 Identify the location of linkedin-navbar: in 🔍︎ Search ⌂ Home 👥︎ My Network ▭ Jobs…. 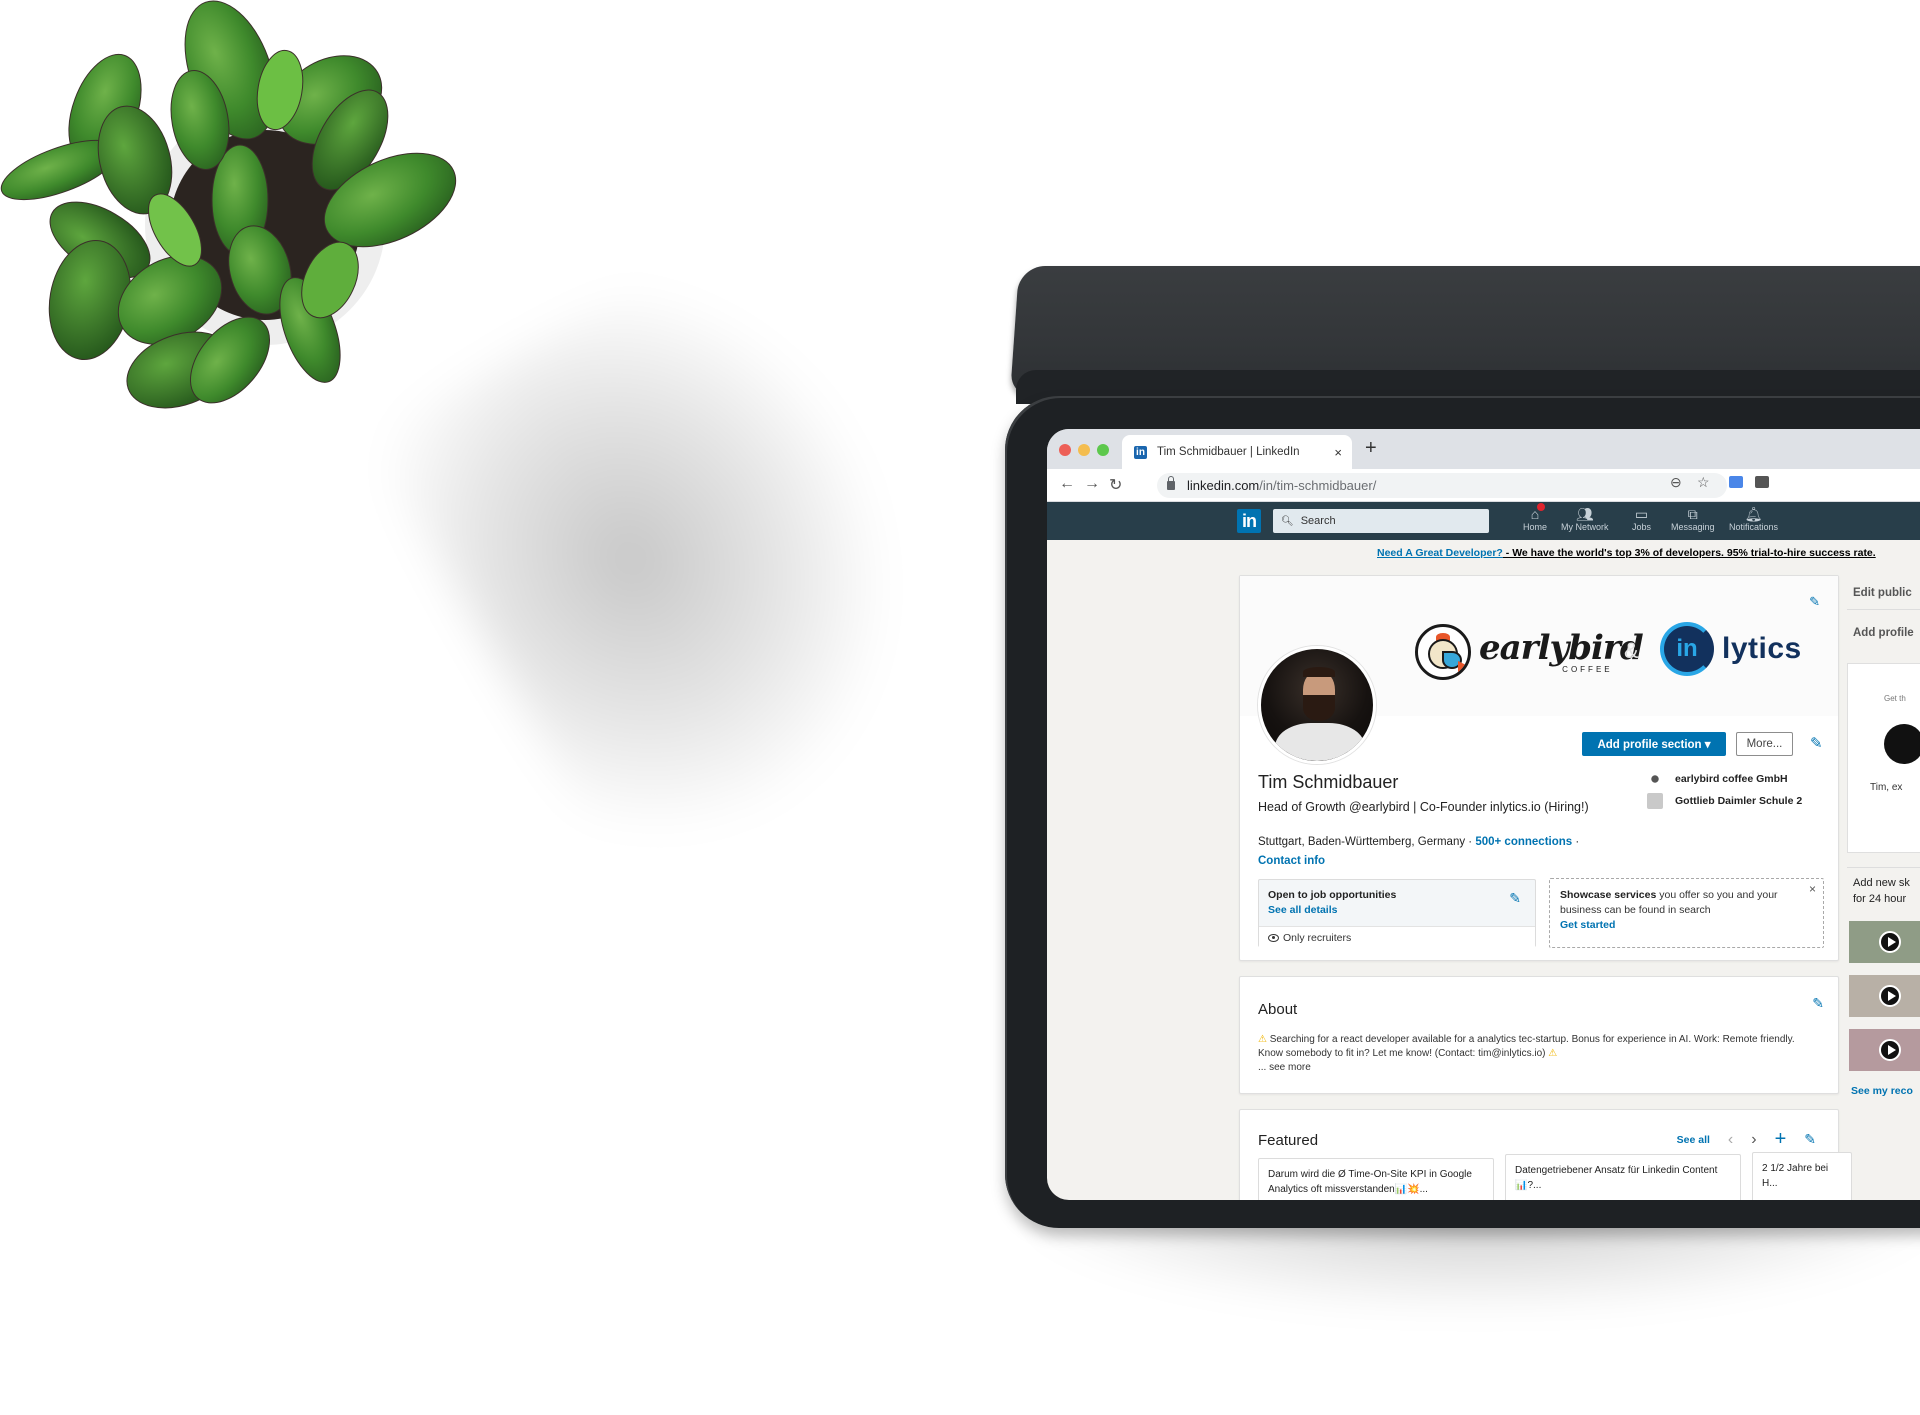
(1483, 521).